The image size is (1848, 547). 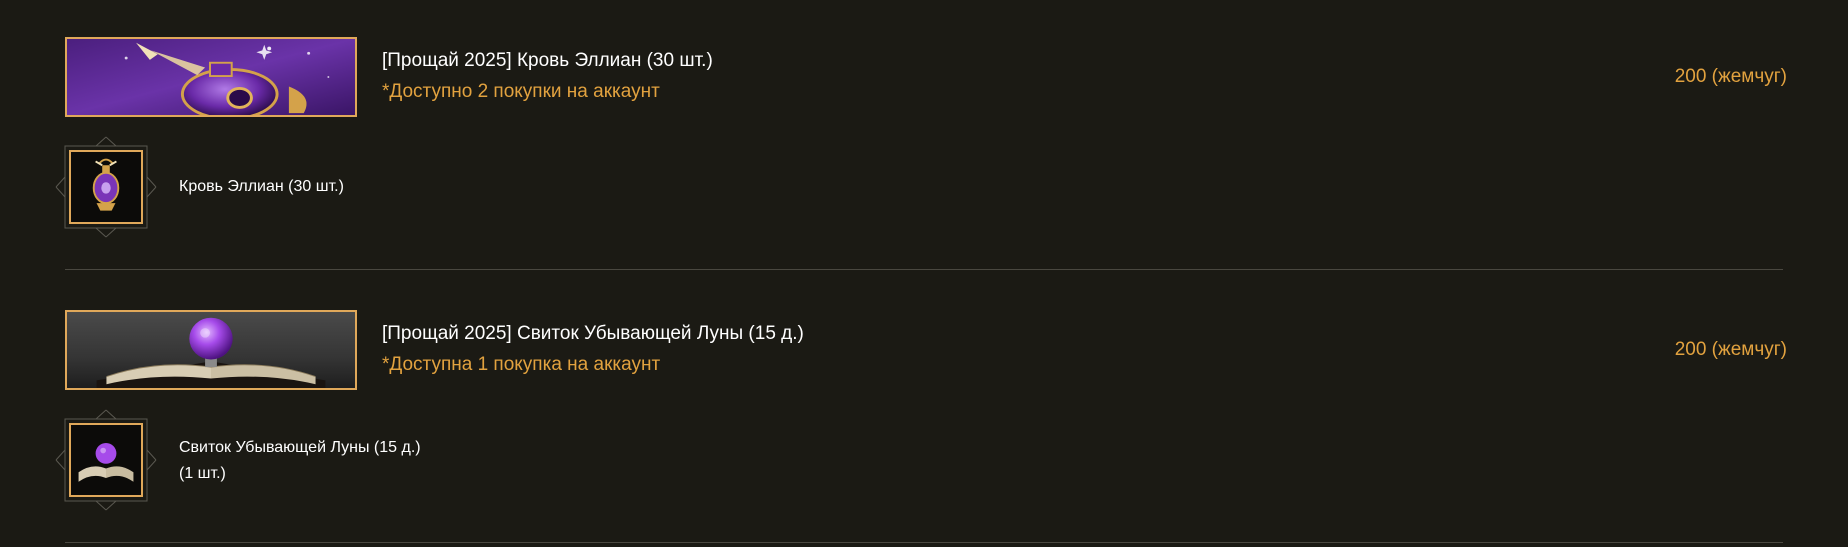 I want to click on purchase-limit-note: *Доступна 1 покупка на аккаунт, so click(x=521, y=364).